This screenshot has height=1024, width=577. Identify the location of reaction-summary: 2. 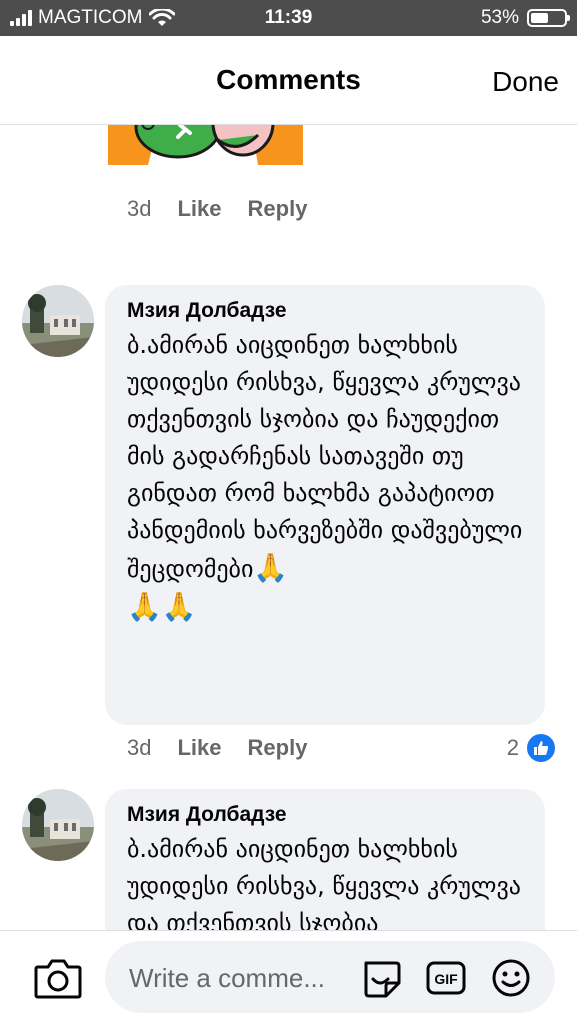
(532, 748).